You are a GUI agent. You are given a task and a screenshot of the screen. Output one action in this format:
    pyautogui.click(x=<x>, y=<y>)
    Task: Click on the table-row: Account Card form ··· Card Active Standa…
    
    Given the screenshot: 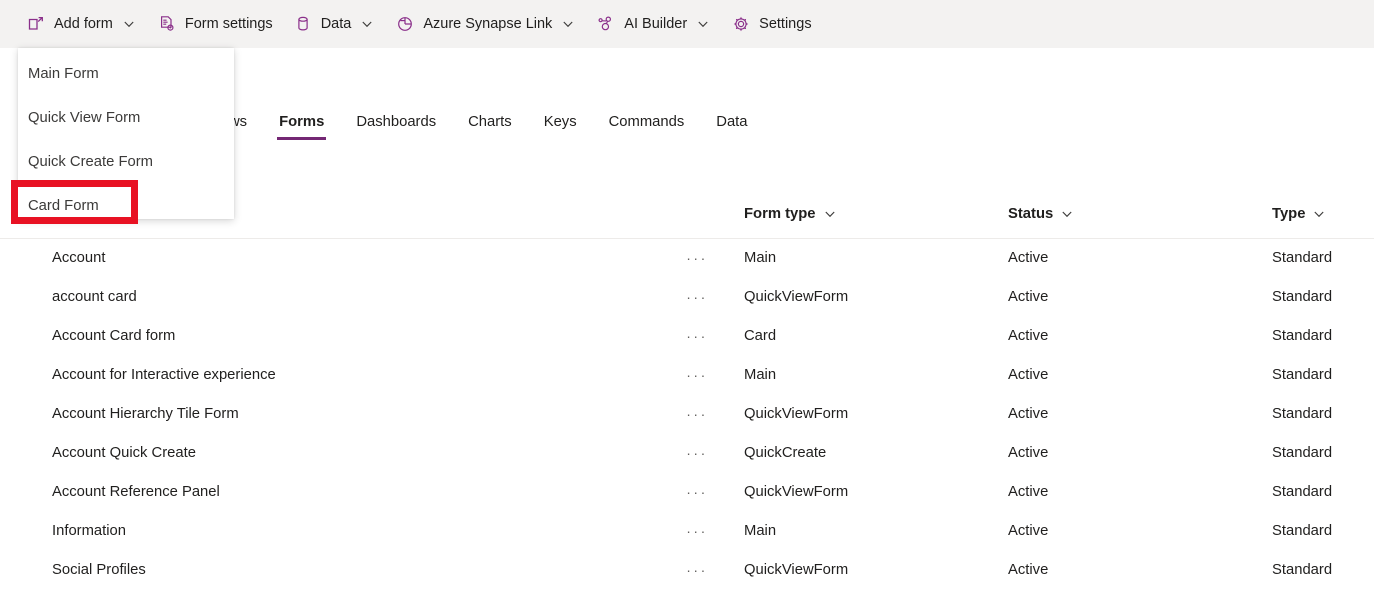 What is the action you would take?
    pyautogui.click(x=687, y=336)
    